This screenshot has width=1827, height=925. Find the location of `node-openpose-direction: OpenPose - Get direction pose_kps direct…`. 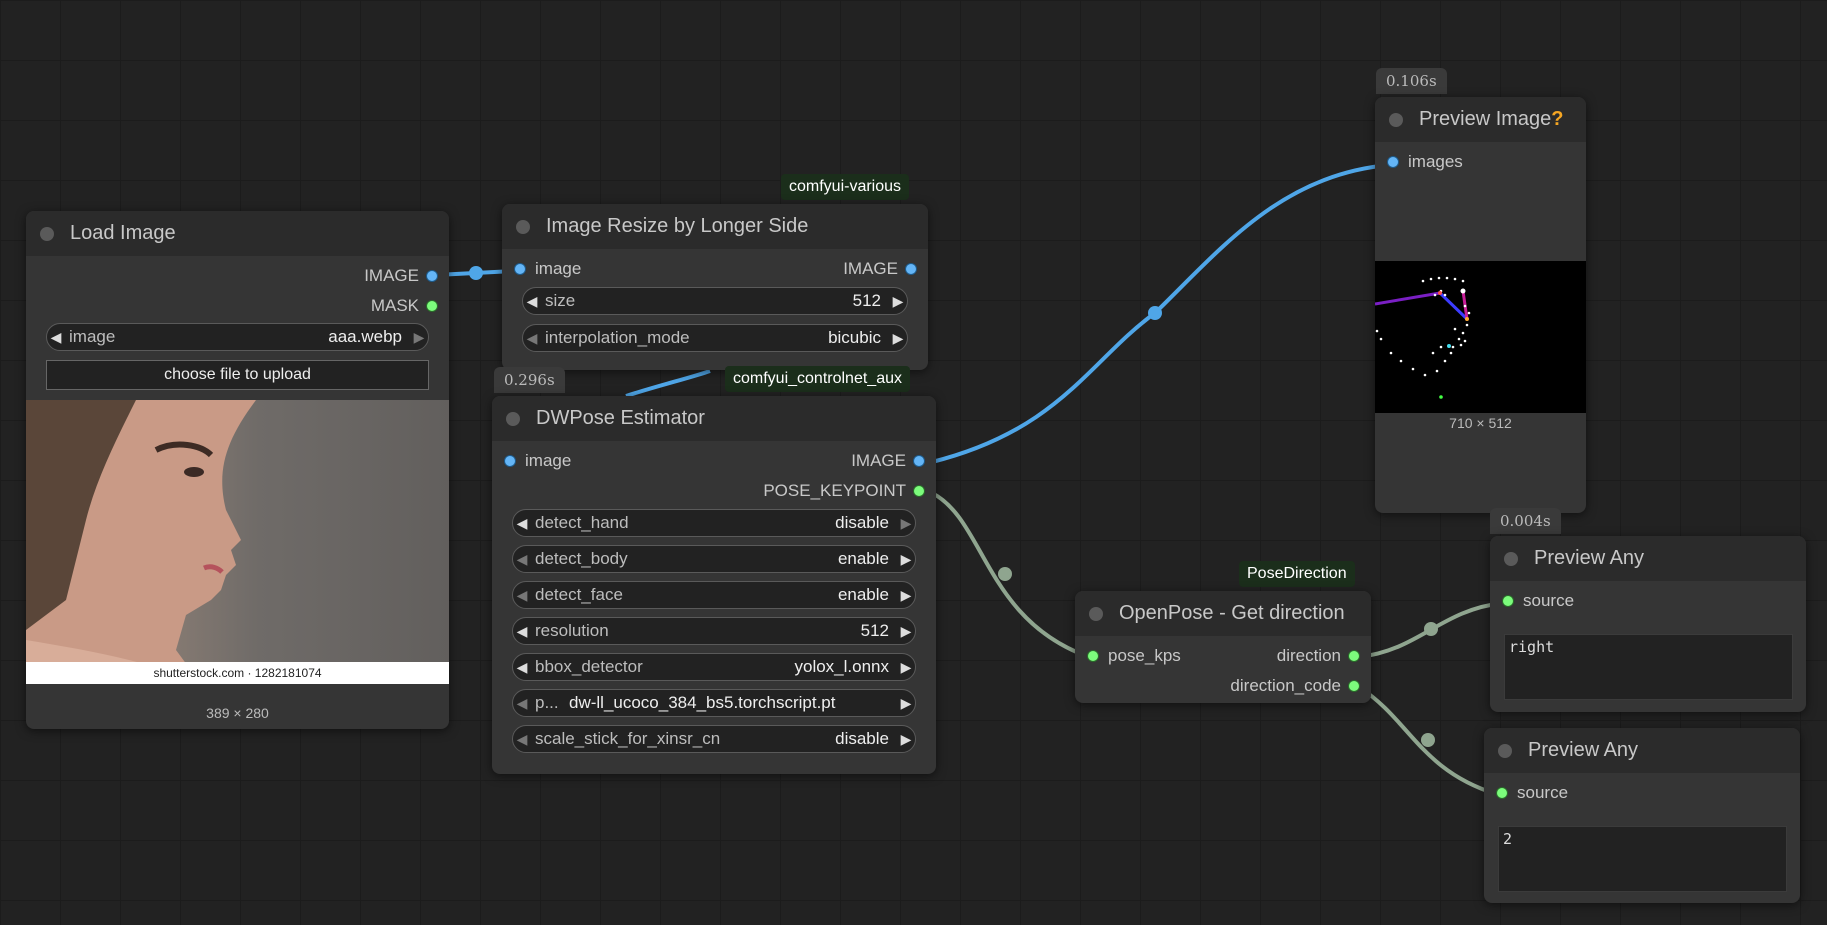

node-openpose-direction: OpenPose - Get direction pose_kps direct… is located at coordinates (1223, 647).